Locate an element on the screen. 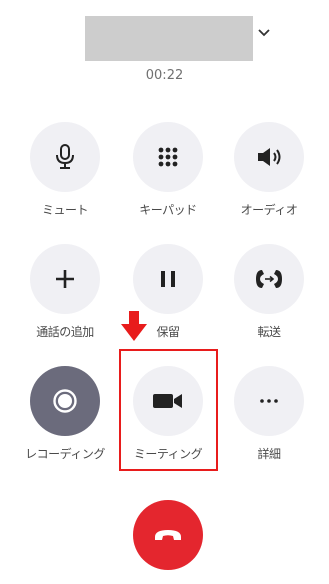 The height and width of the screenshot is (584, 329). audio-label: オーディオ is located at coordinates (269, 210).